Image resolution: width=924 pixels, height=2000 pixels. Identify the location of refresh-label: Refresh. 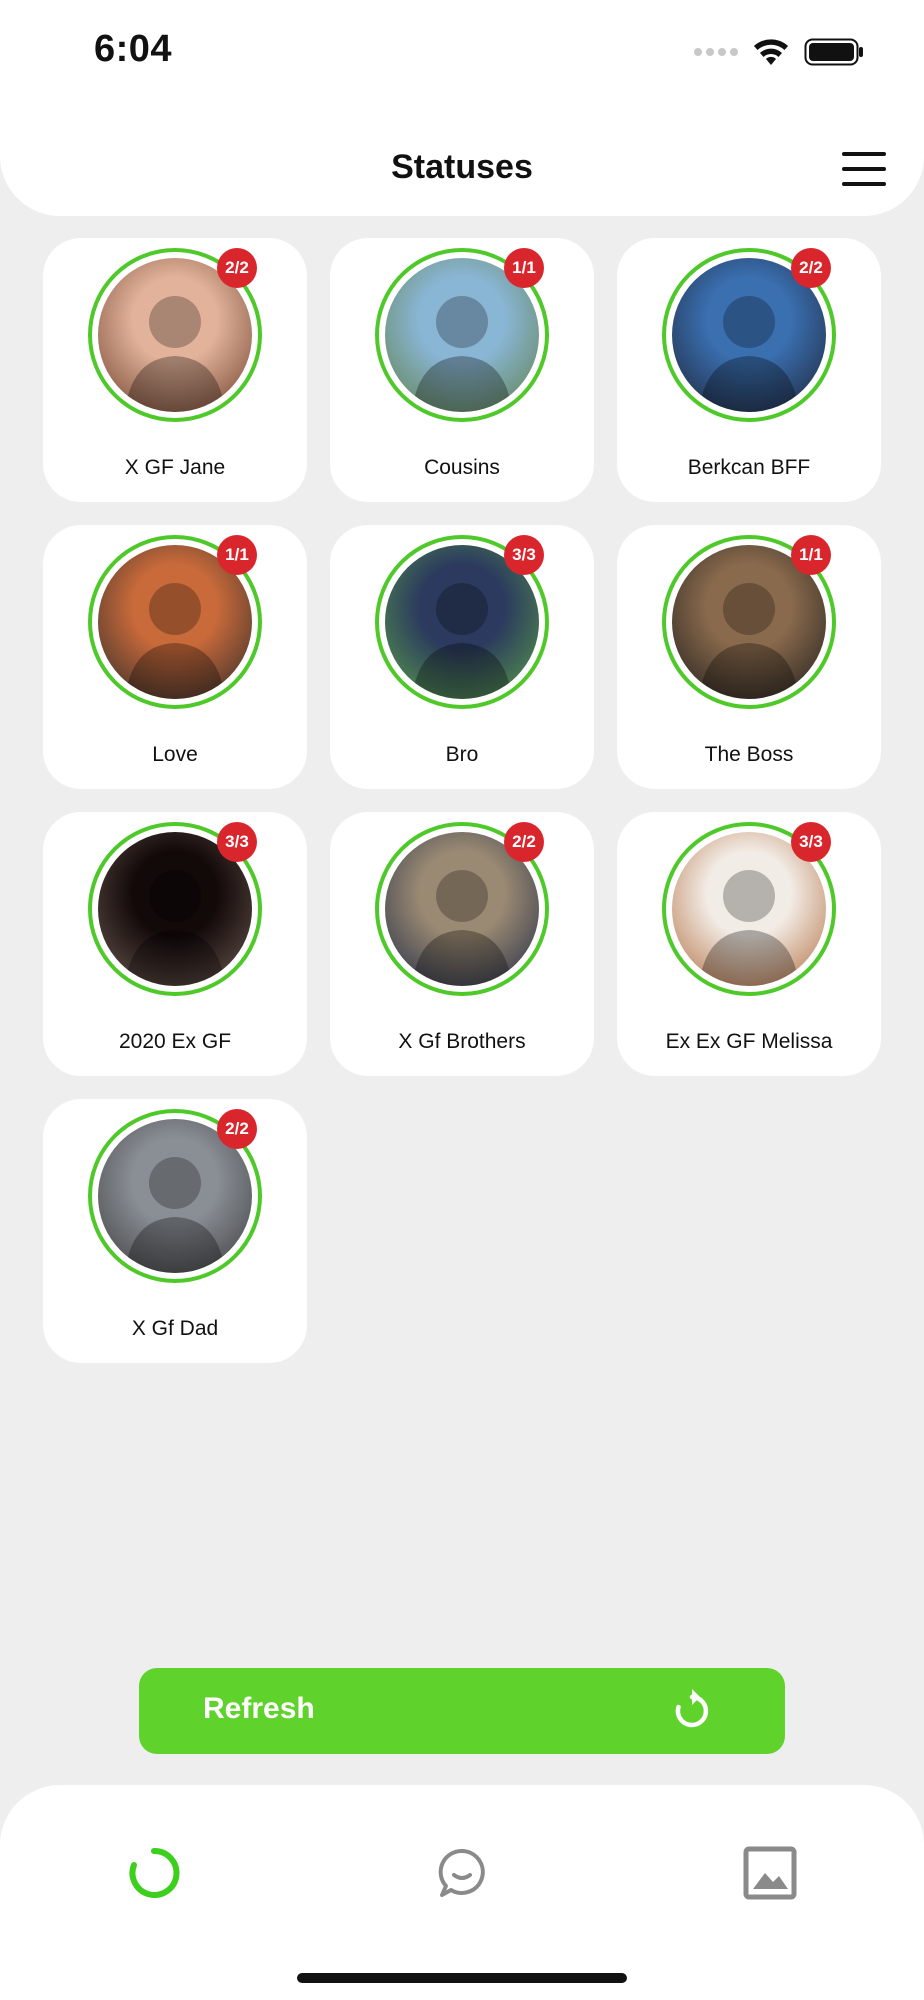
(259, 1708).